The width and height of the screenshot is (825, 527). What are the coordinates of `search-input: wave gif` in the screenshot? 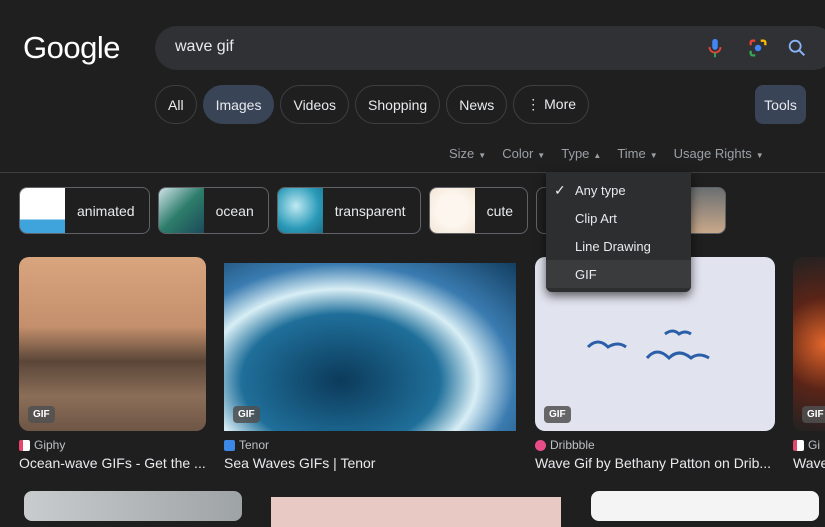 It's located at (204, 47).